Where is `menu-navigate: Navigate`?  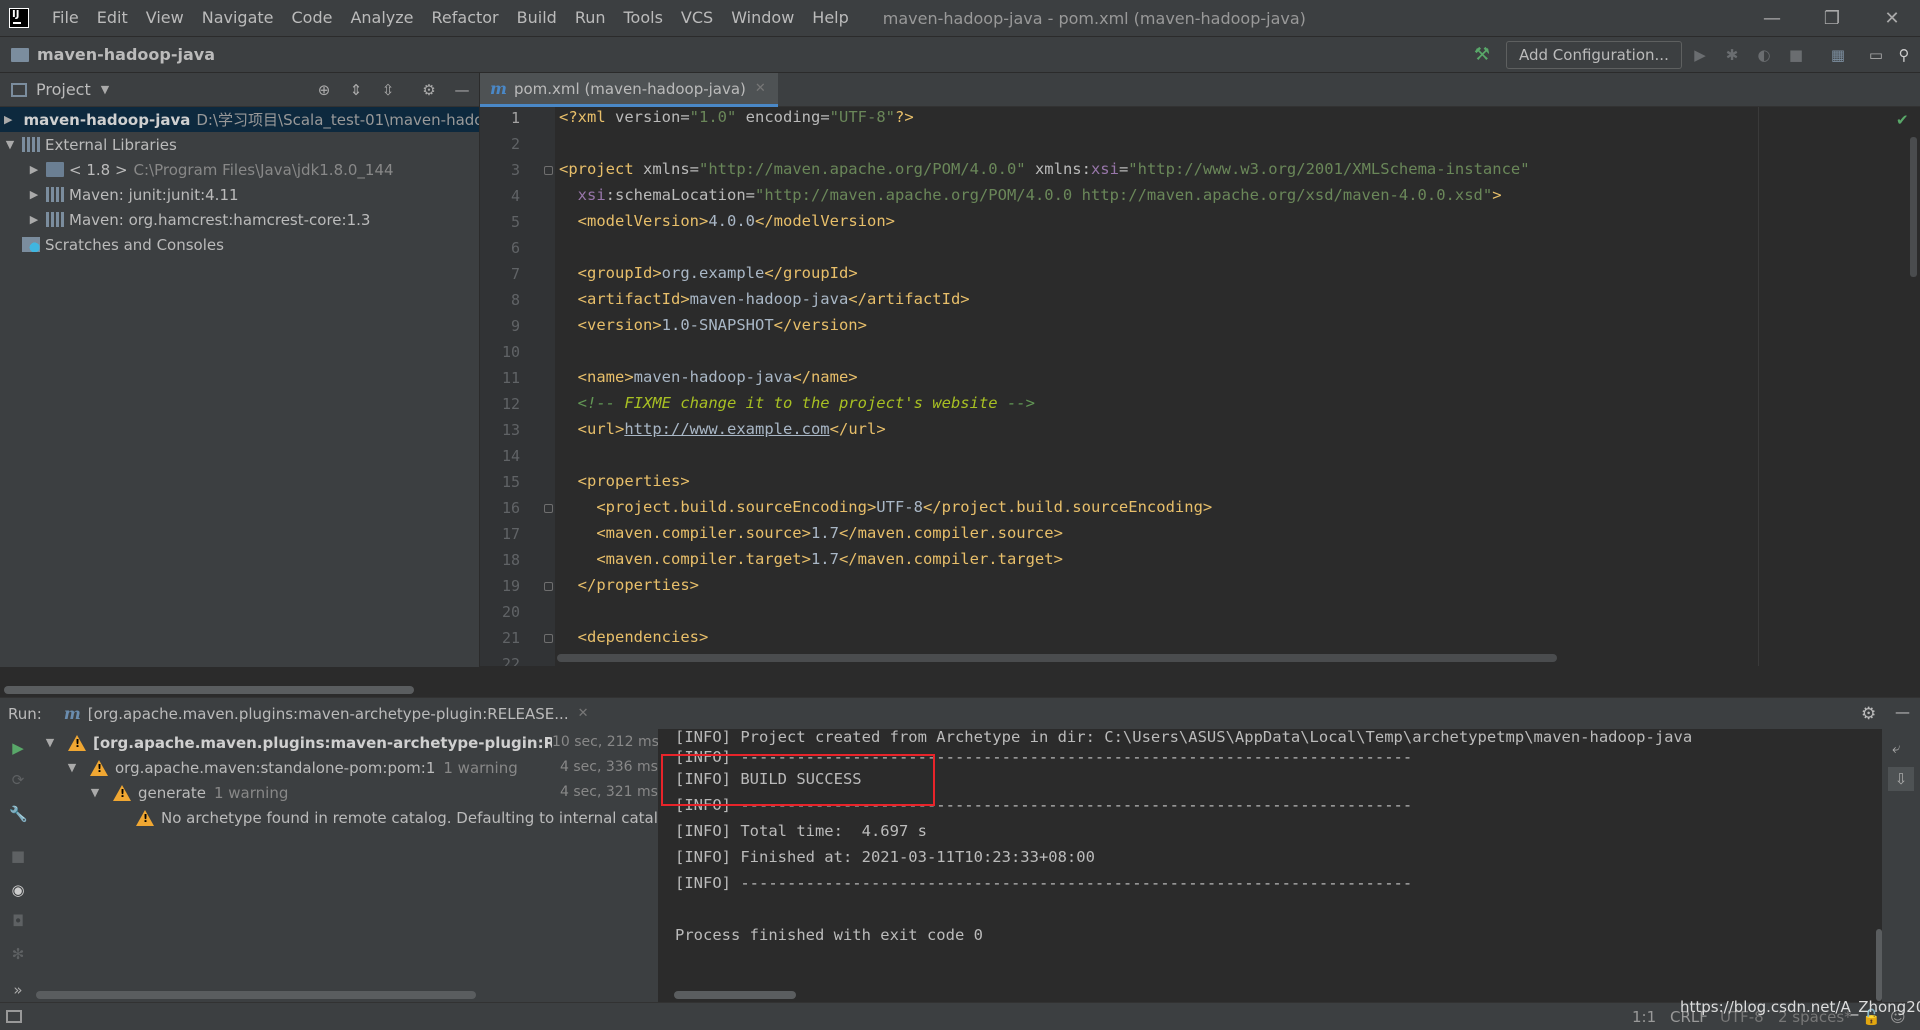
menu-navigate: Navigate is located at coordinates (238, 18).